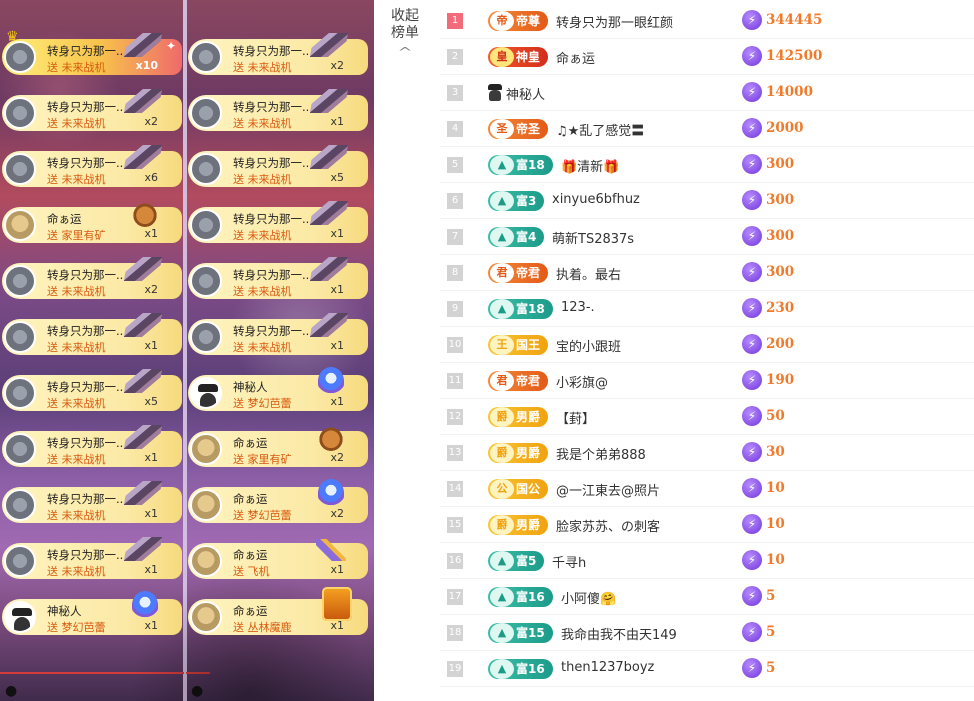 The height and width of the screenshot is (701, 974). I want to click on ranking-row: 12 爵男爵 【葑】 ⚡ 50, so click(707, 417).